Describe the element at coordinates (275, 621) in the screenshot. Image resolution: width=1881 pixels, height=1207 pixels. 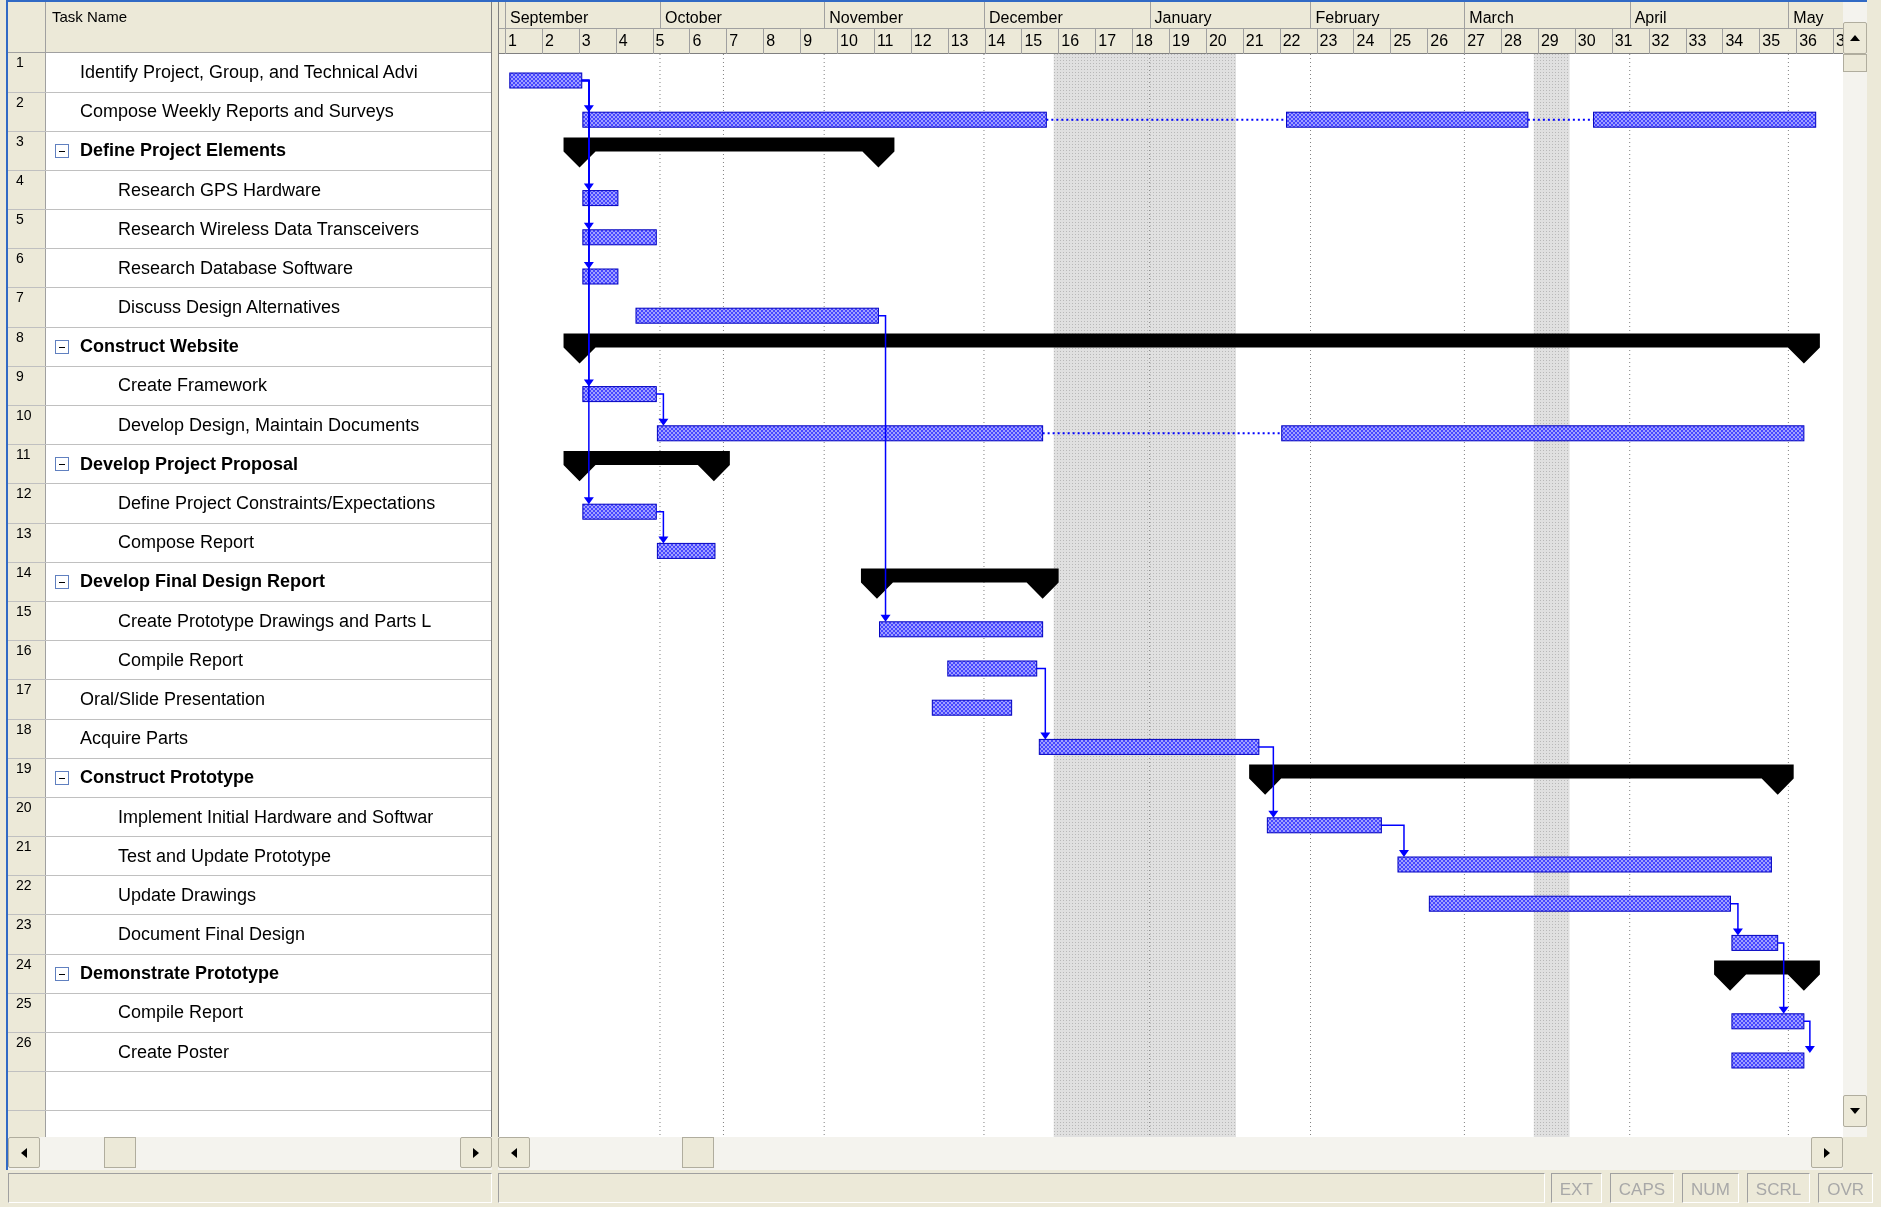
I see `task-name: Create Prototype Drawings and Parts L` at that location.